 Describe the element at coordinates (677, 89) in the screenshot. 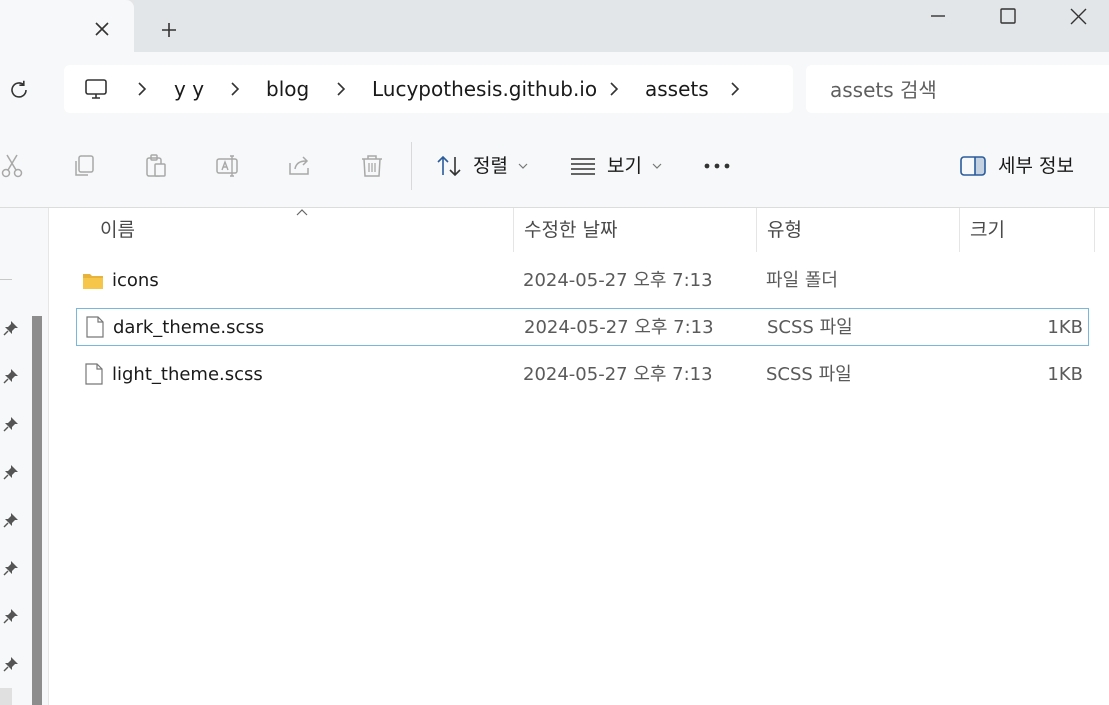

I see `breadcrumb-item-assets: assets` at that location.